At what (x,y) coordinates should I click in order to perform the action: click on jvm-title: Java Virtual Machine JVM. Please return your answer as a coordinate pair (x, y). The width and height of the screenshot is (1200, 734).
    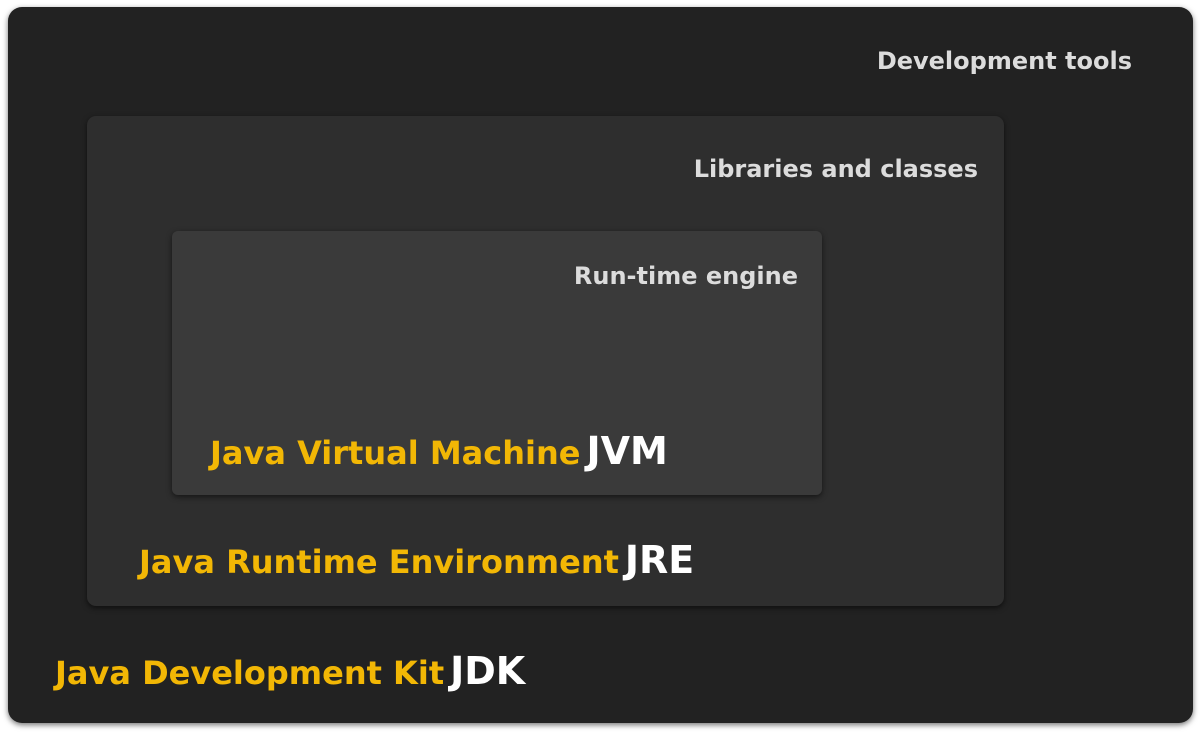
    Looking at the image, I should click on (439, 451).